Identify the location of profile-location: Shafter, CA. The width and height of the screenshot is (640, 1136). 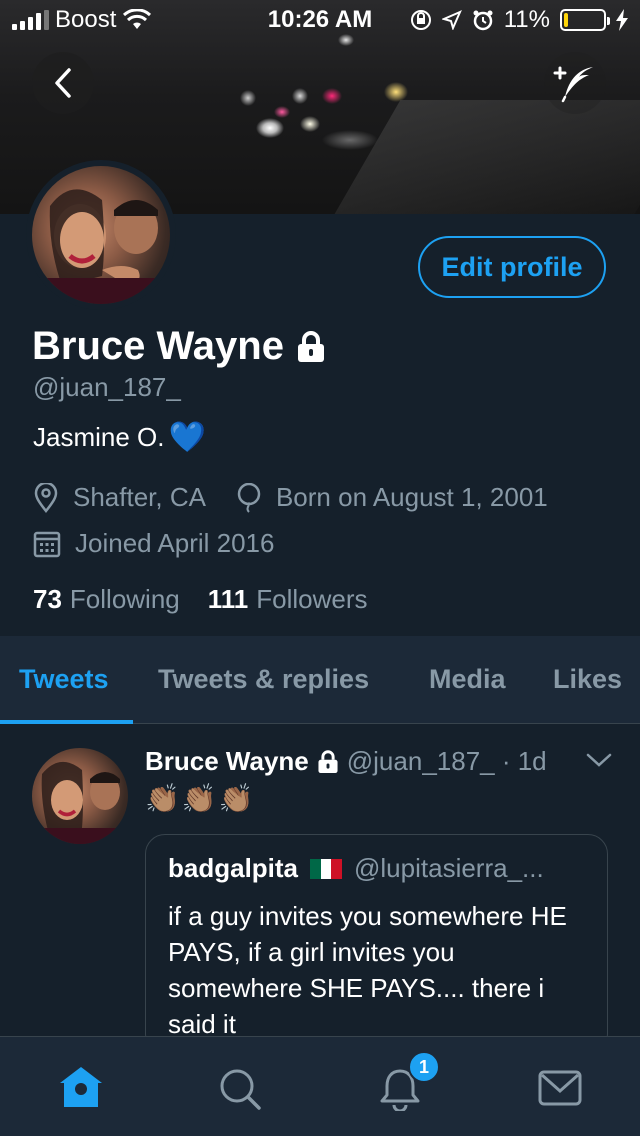
(119, 497).